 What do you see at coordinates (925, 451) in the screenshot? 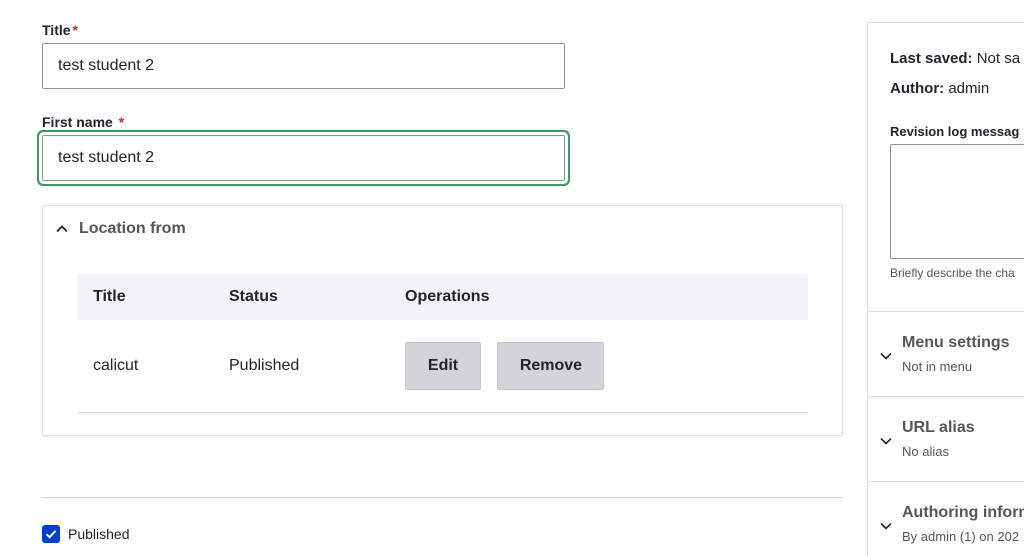
I see `url-alias-summary: No alias` at bounding box center [925, 451].